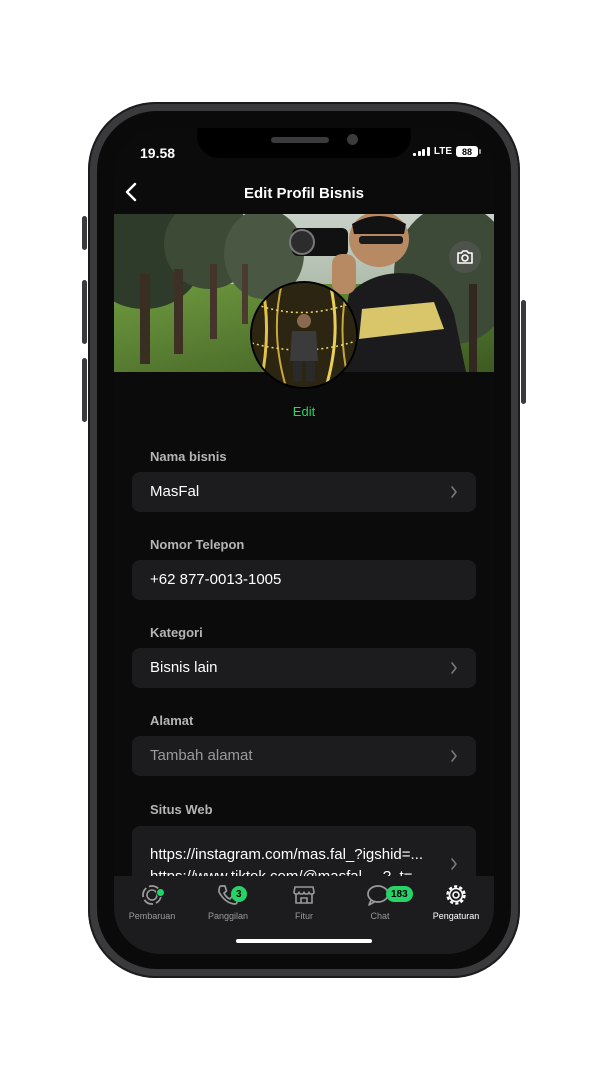 The image size is (607, 1080). I want to click on phone-number-field: +62 877-0013-1005, so click(304, 580).